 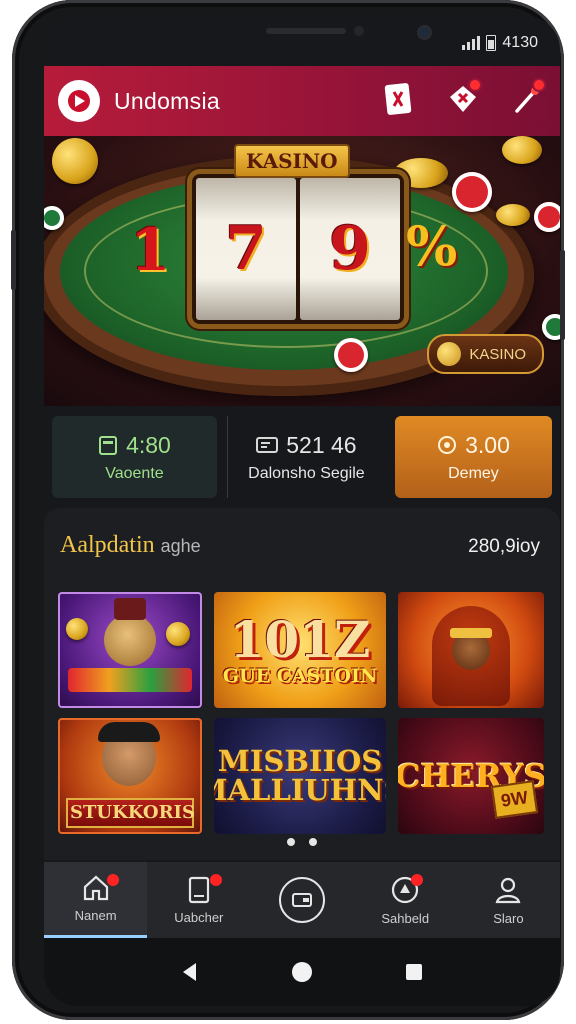 I want to click on kasino-button-label: KASINO, so click(x=497, y=354).